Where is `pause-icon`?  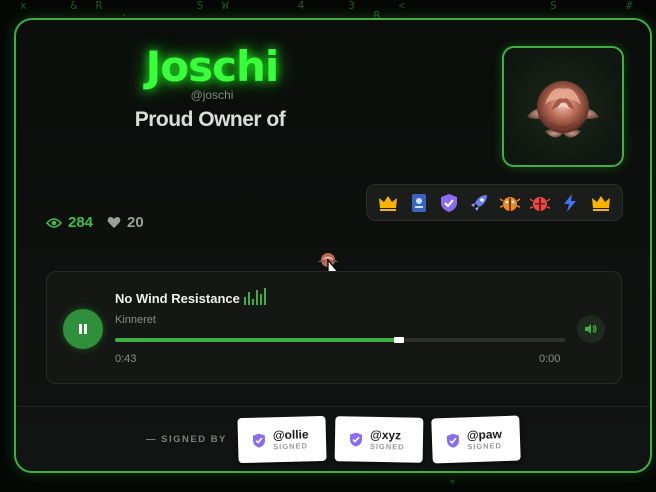
pause-icon is located at coordinates (83, 329).